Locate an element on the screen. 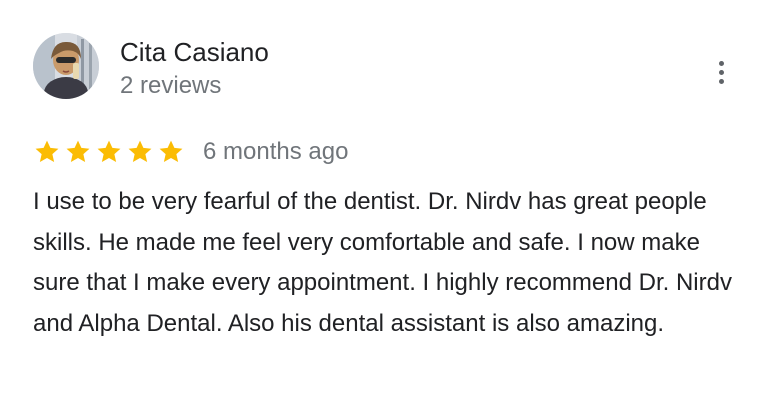 This screenshot has width=778, height=412. avatar is located at coordinates (66, 66).